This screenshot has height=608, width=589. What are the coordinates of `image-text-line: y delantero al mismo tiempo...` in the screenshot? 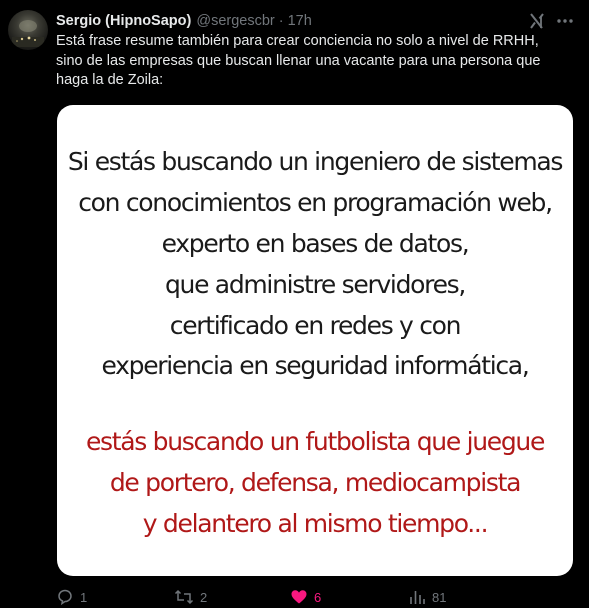 It's located at (315, 523).